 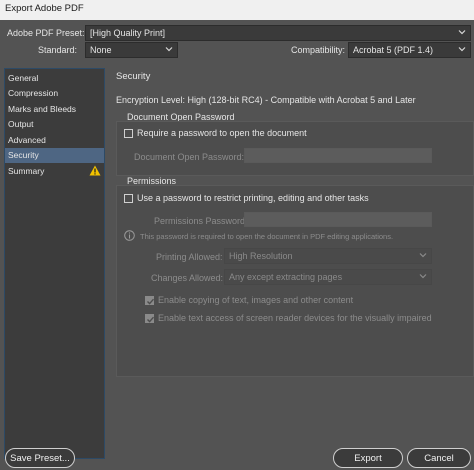 What do you see at coordinates (286, 277) in the screenshot?
I see `changes-allowed-value: Any except extracting pages` at bounding box center [286, 277].